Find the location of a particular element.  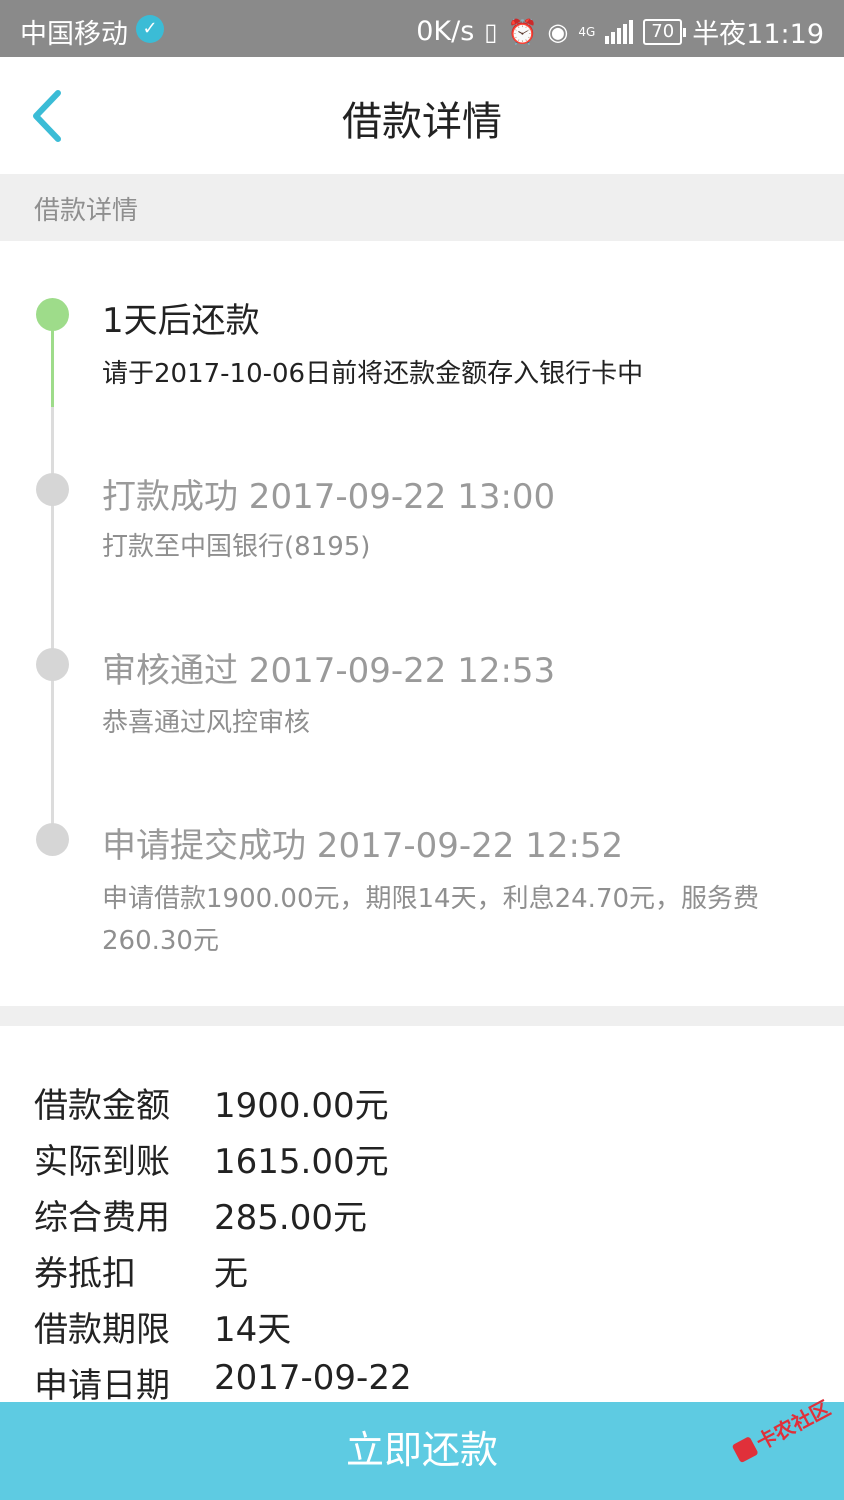

timeline-title: 申请提交成功 2017-09-22 12:52 is located at coordinates (363, 846).